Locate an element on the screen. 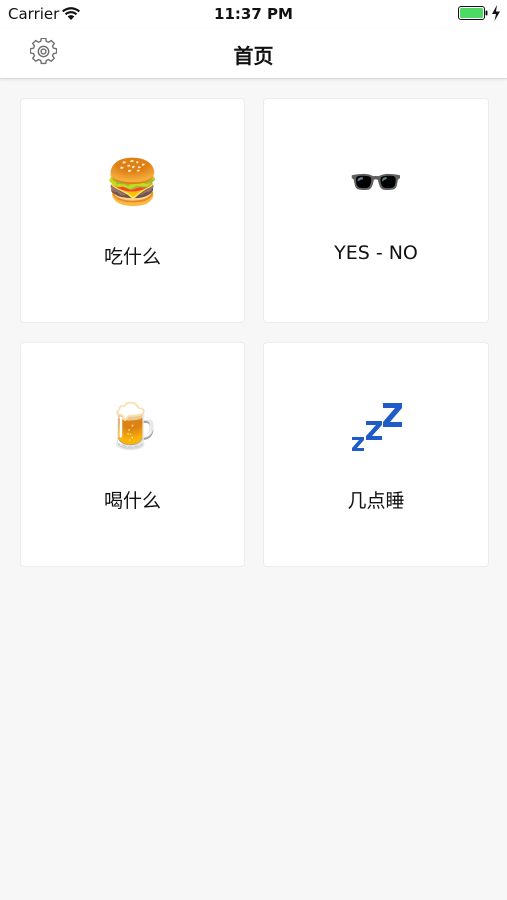 This screenshot has width=507, height=900. card-bedtime: 几点睡 is located at coordinates (376, 454).